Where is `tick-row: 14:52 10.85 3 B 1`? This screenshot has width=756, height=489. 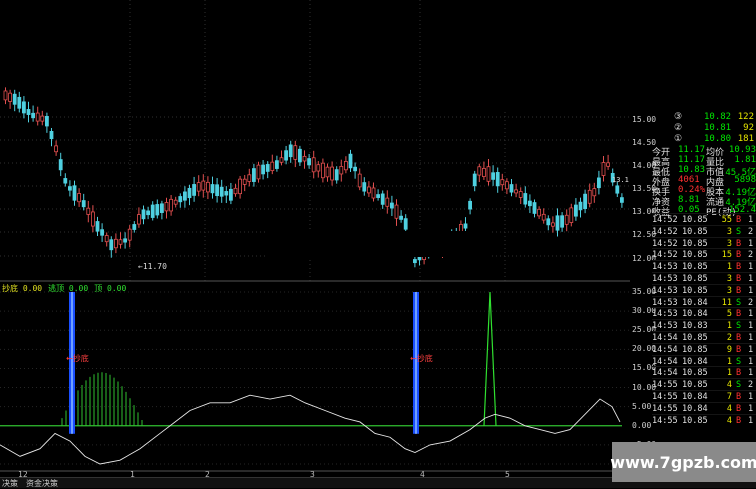 tick-row: 14:52 10.85 3 B 1 is located at coordinates (704, 243).